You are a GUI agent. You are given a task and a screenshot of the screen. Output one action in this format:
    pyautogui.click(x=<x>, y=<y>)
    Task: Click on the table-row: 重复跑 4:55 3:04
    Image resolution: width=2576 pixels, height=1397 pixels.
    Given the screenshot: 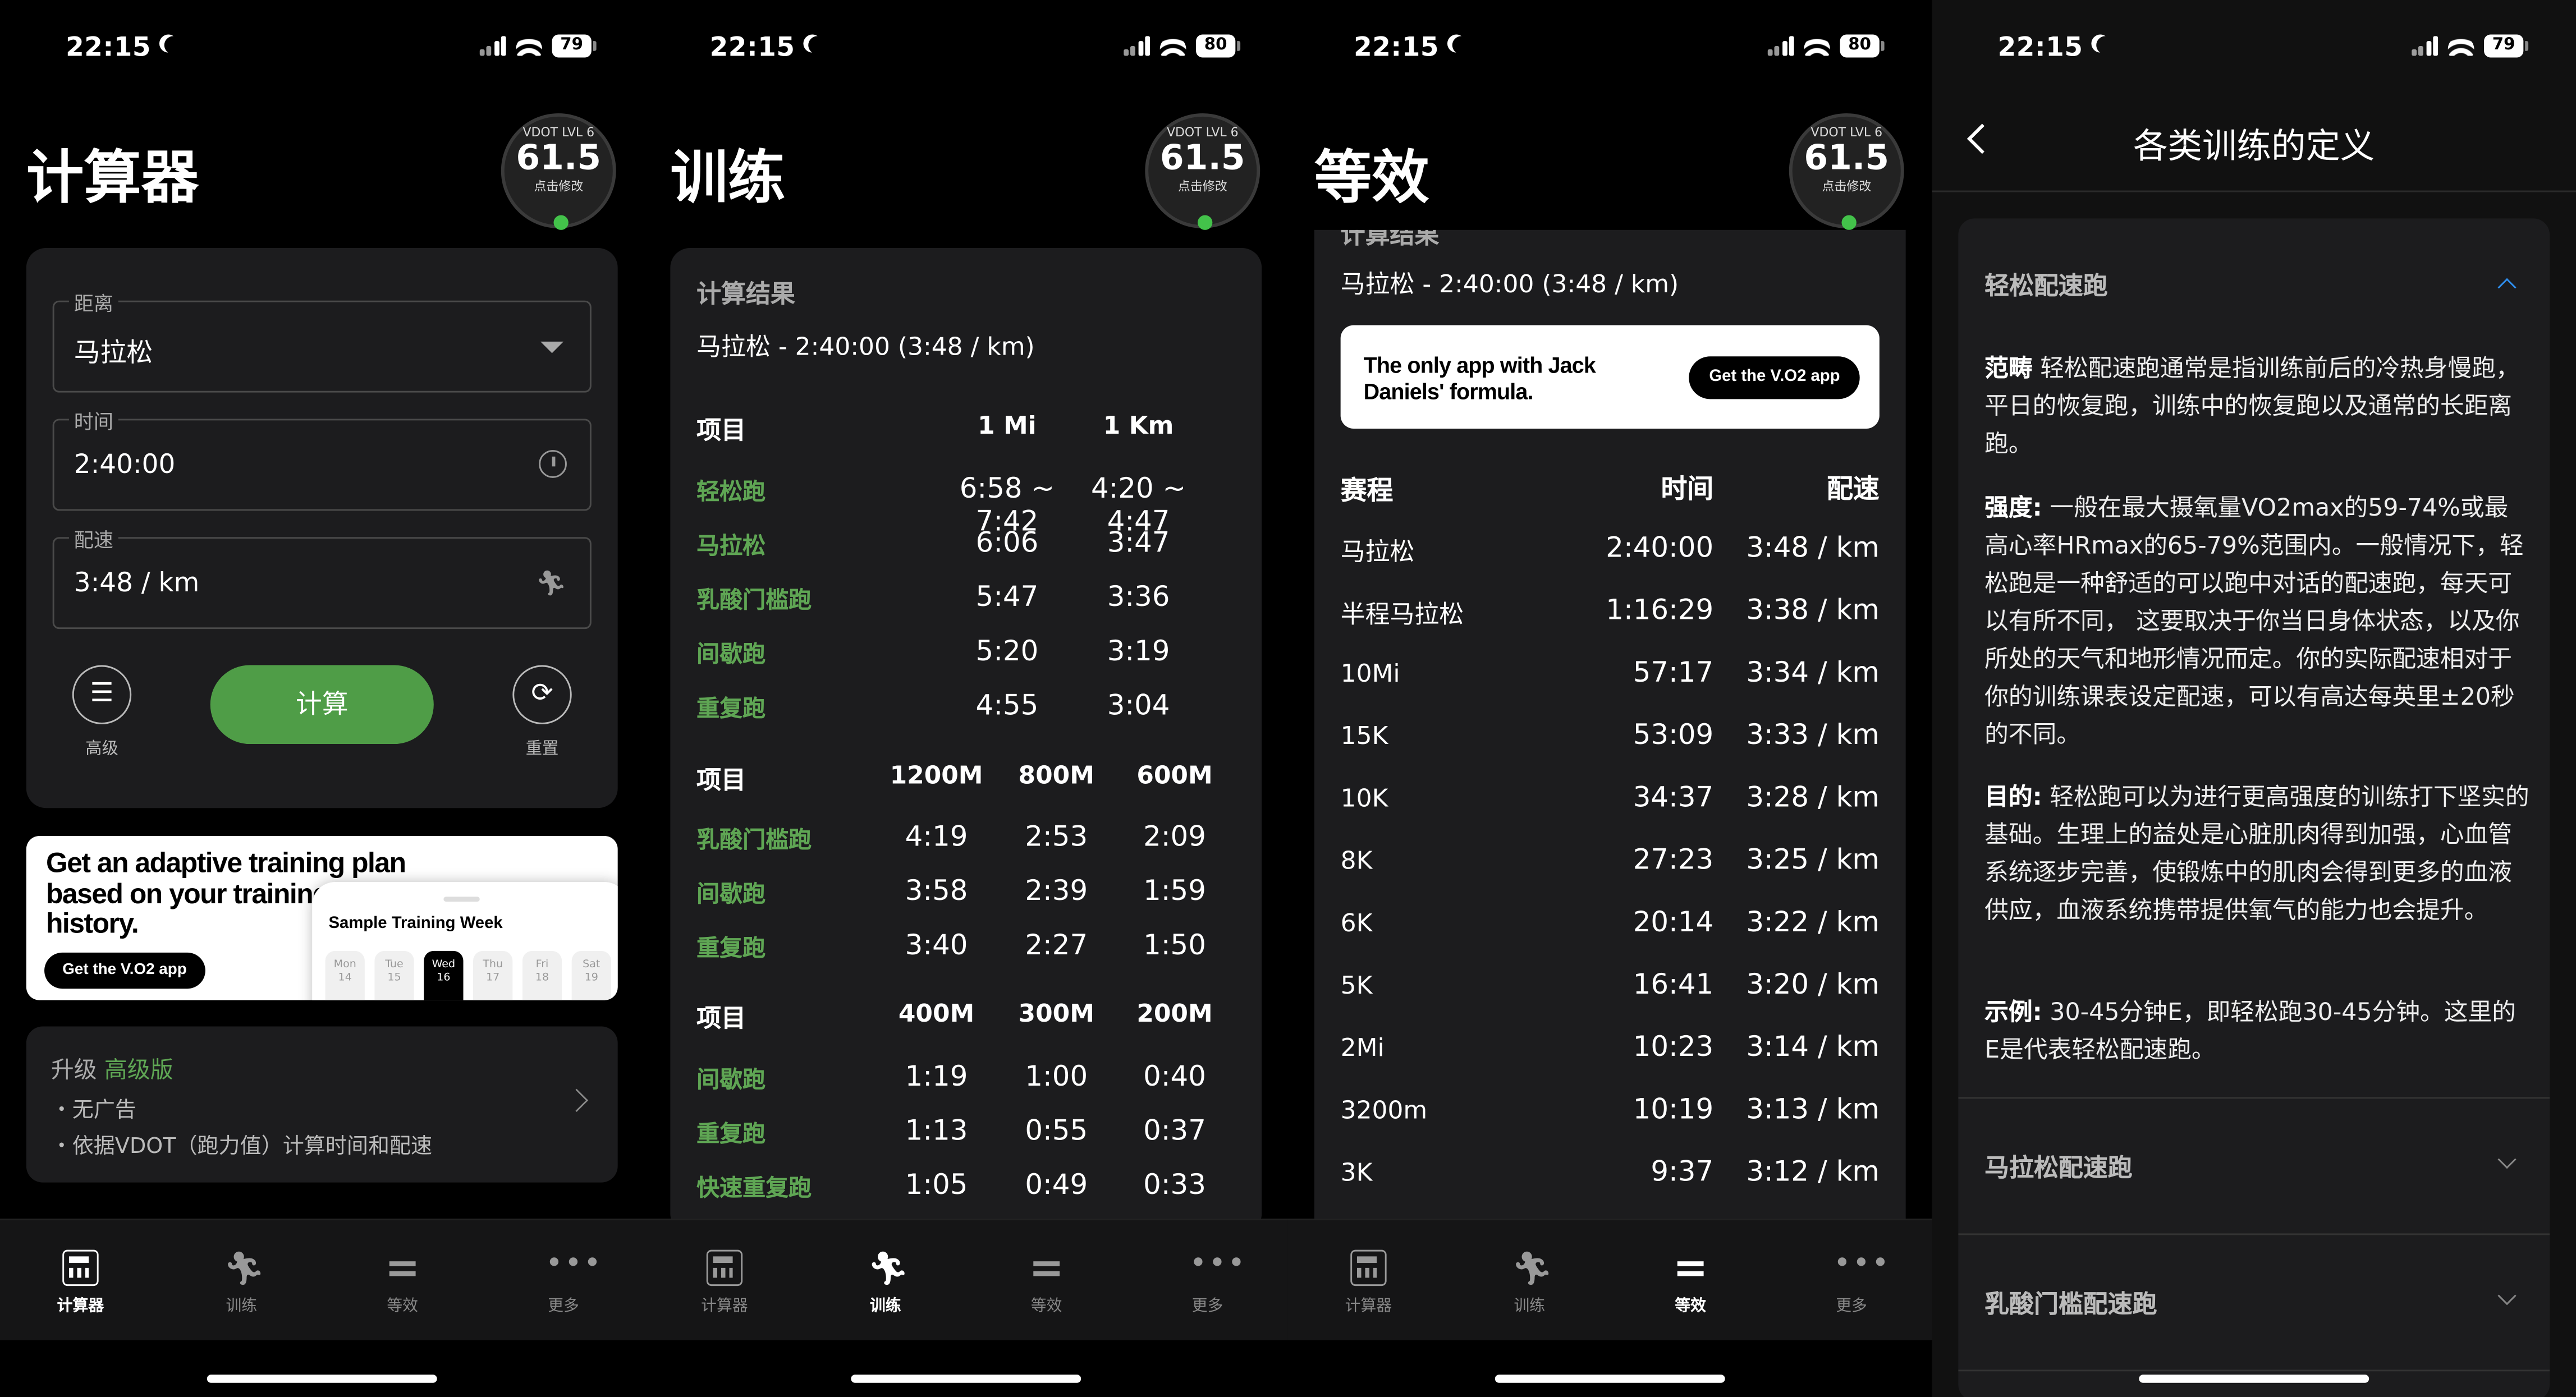 What is the action you would take?
    pyautogui.click(x=933, y=706)
    